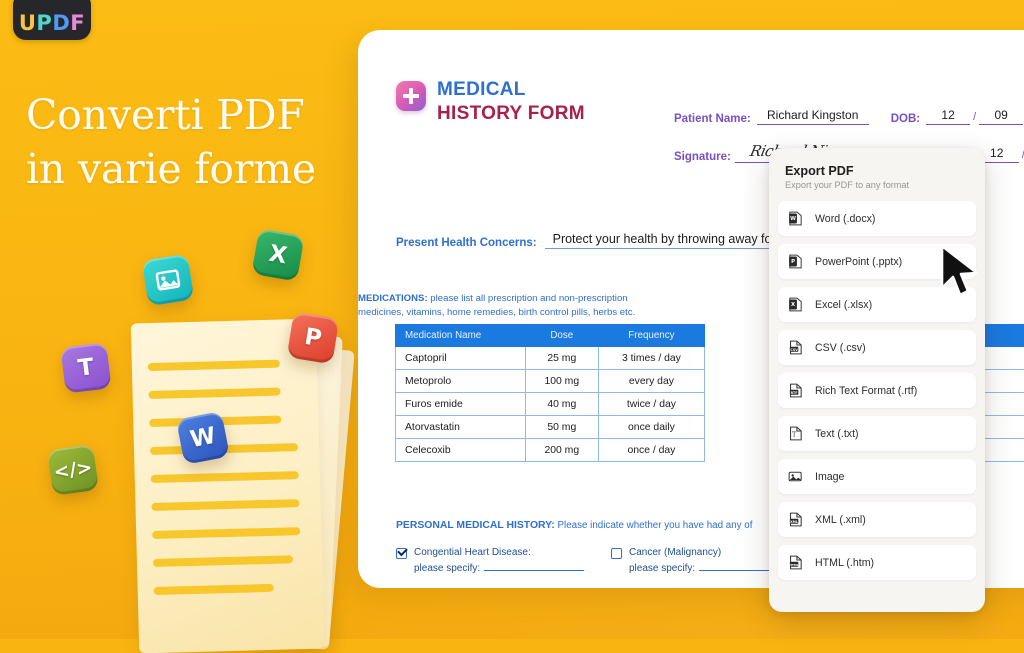  What do you see at coordinates (793, 565) in the screenshot?
I see `svg-text: HTML` at bounding box center [793, 565].